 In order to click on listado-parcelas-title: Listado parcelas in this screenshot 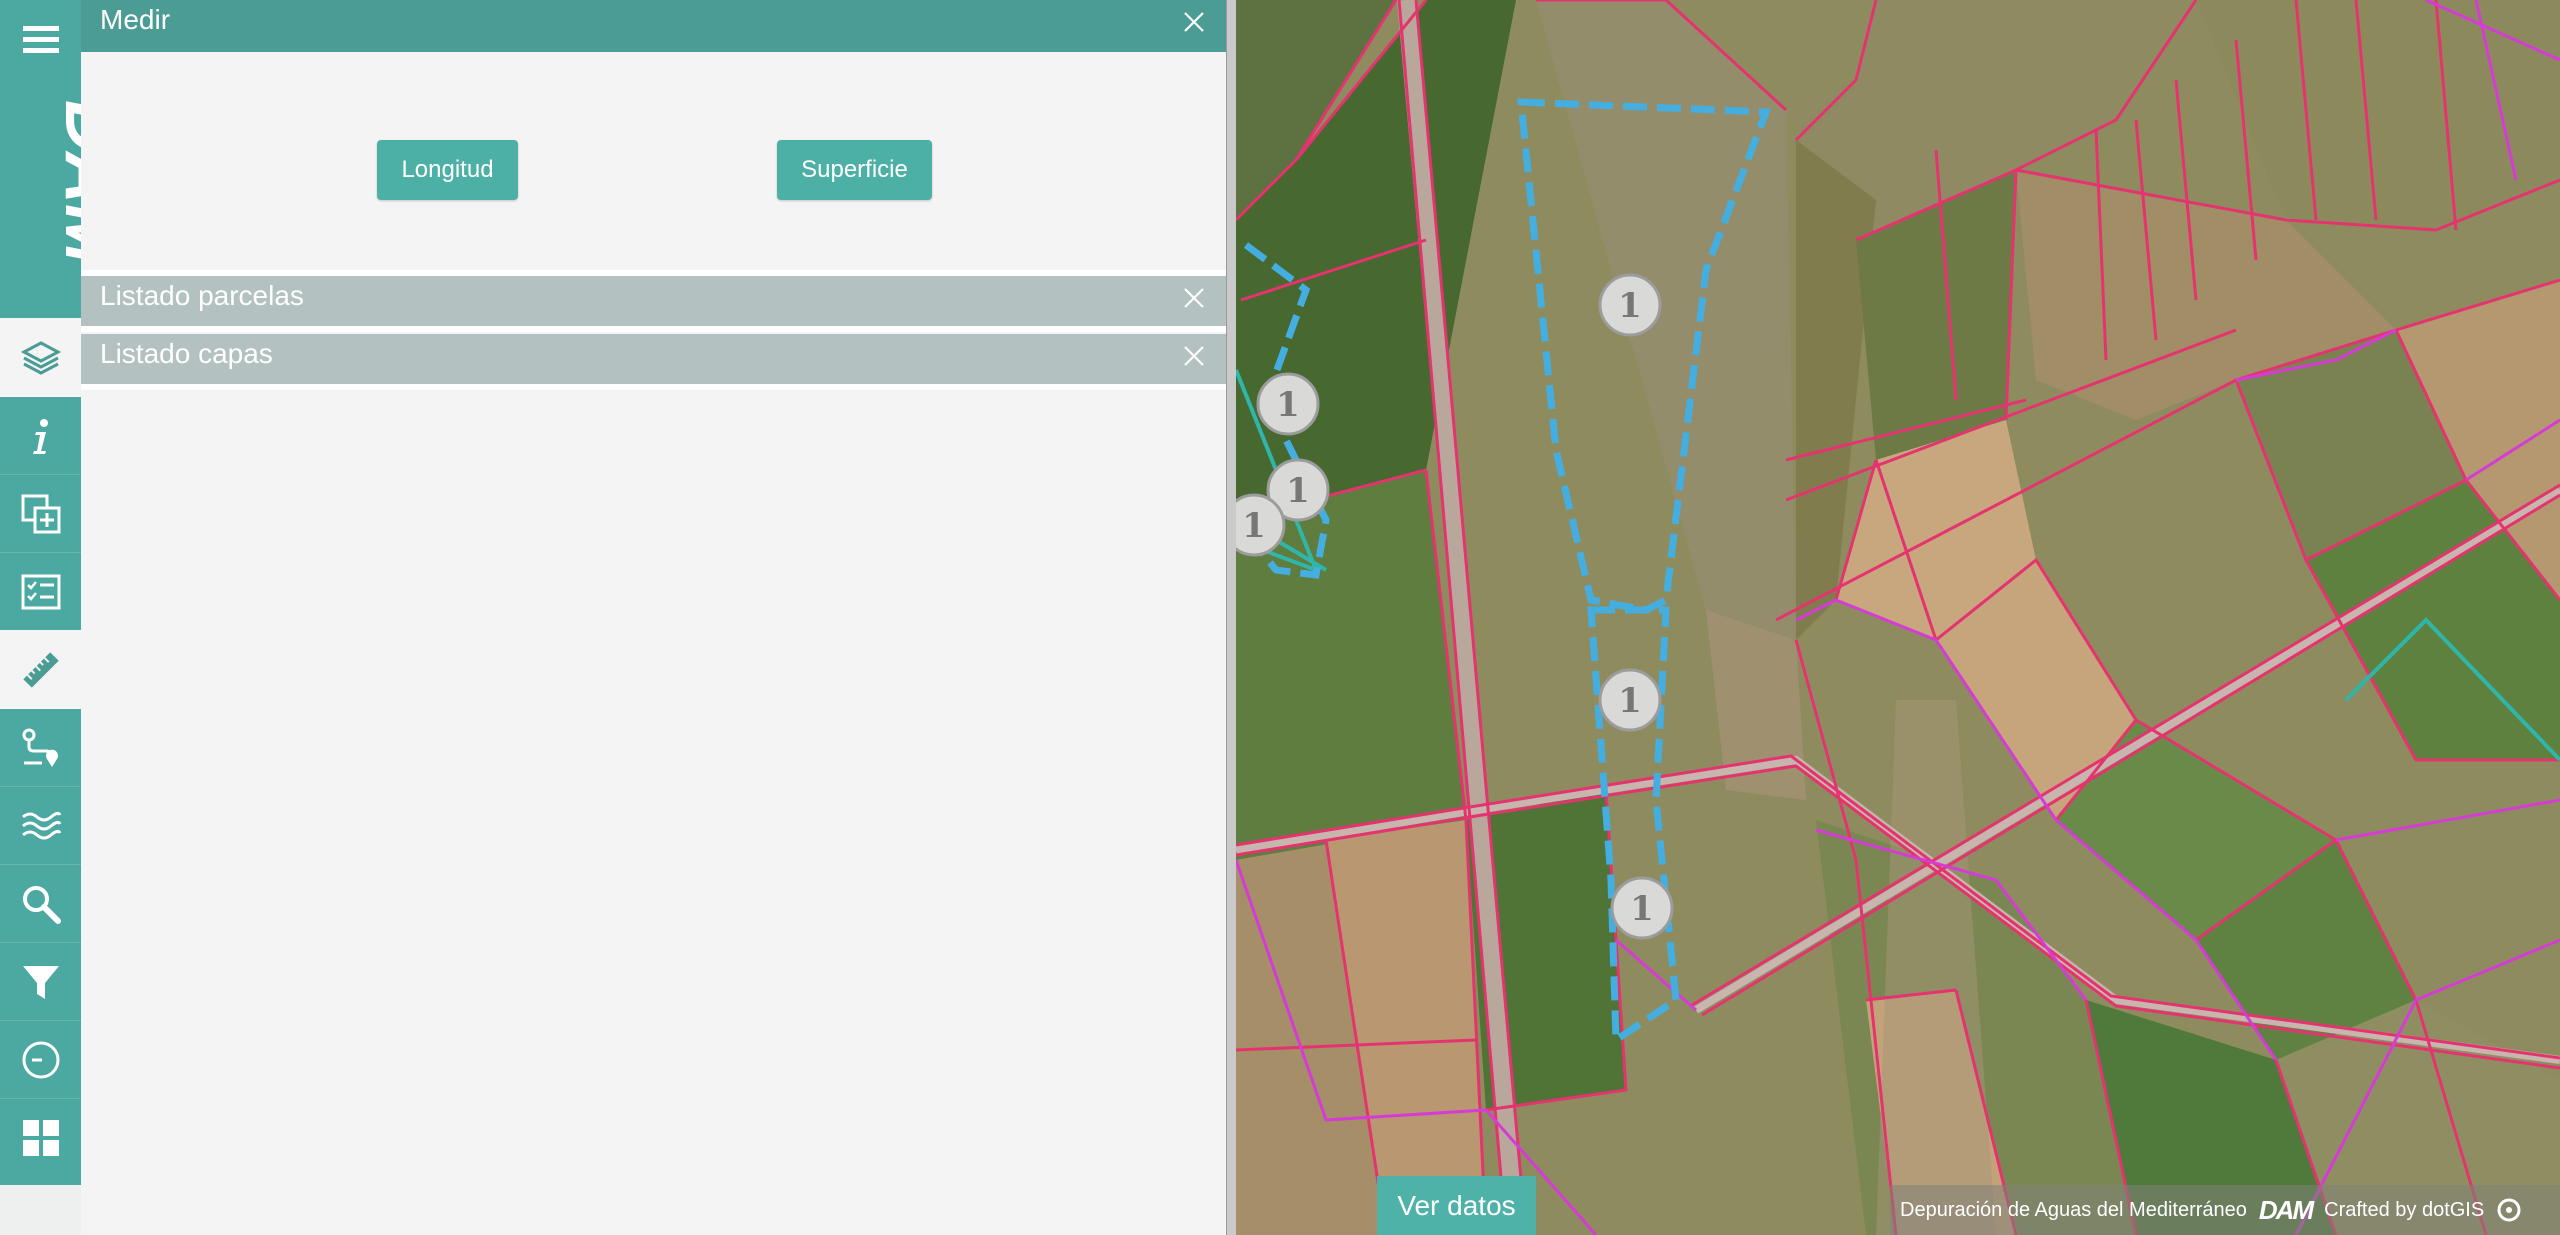, I will do `click(202, 295)`.